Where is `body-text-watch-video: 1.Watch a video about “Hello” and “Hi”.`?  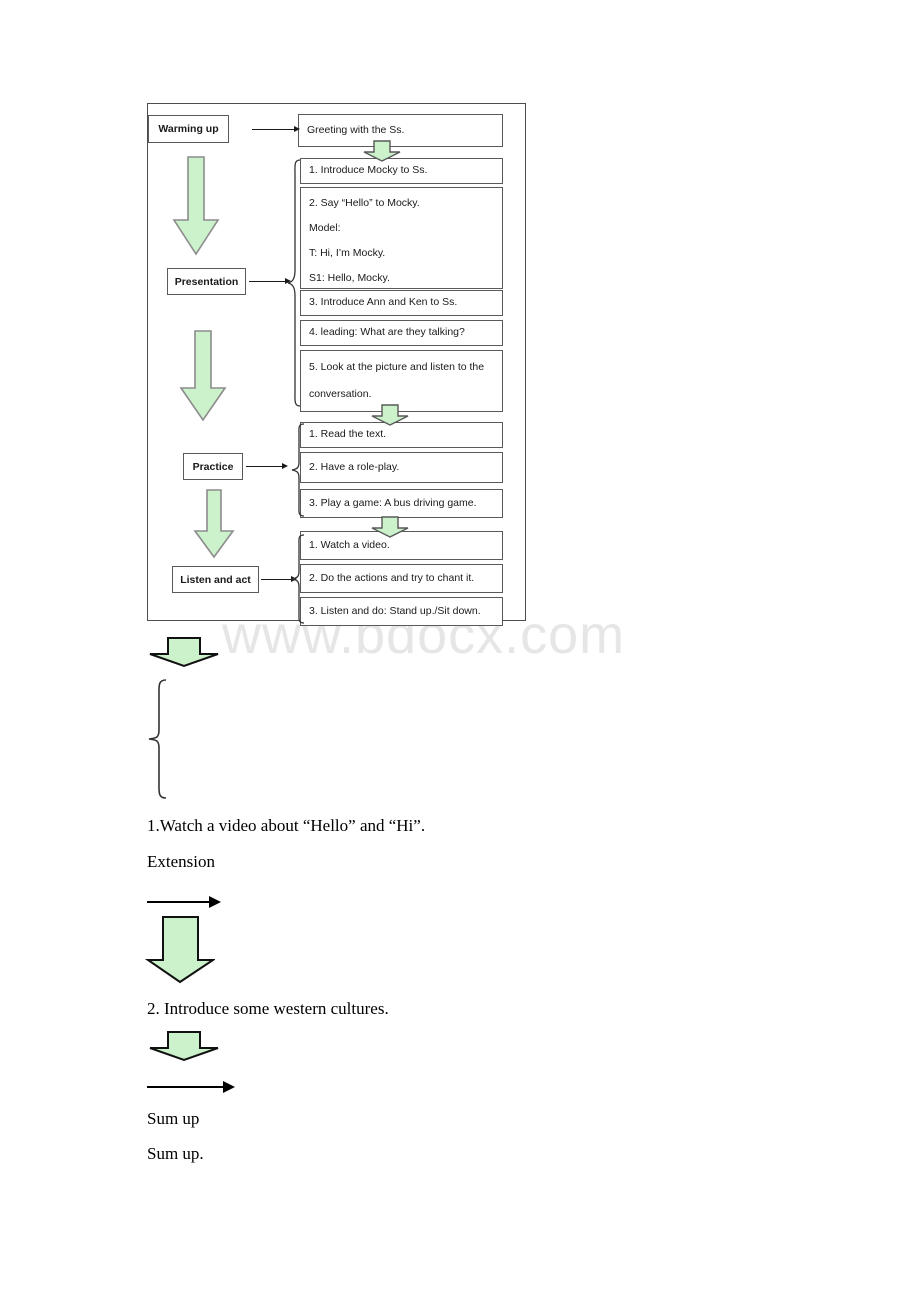 body-text-watch-video: 1.Watch a video about “Hello” and “Hi”. is located at coordinates (286, 825).